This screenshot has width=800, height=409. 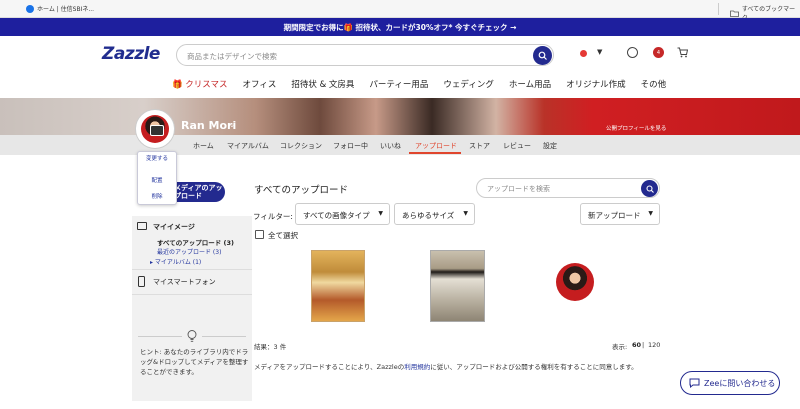 I want to click on tab-store: ストア, so click(x=479, y=146).